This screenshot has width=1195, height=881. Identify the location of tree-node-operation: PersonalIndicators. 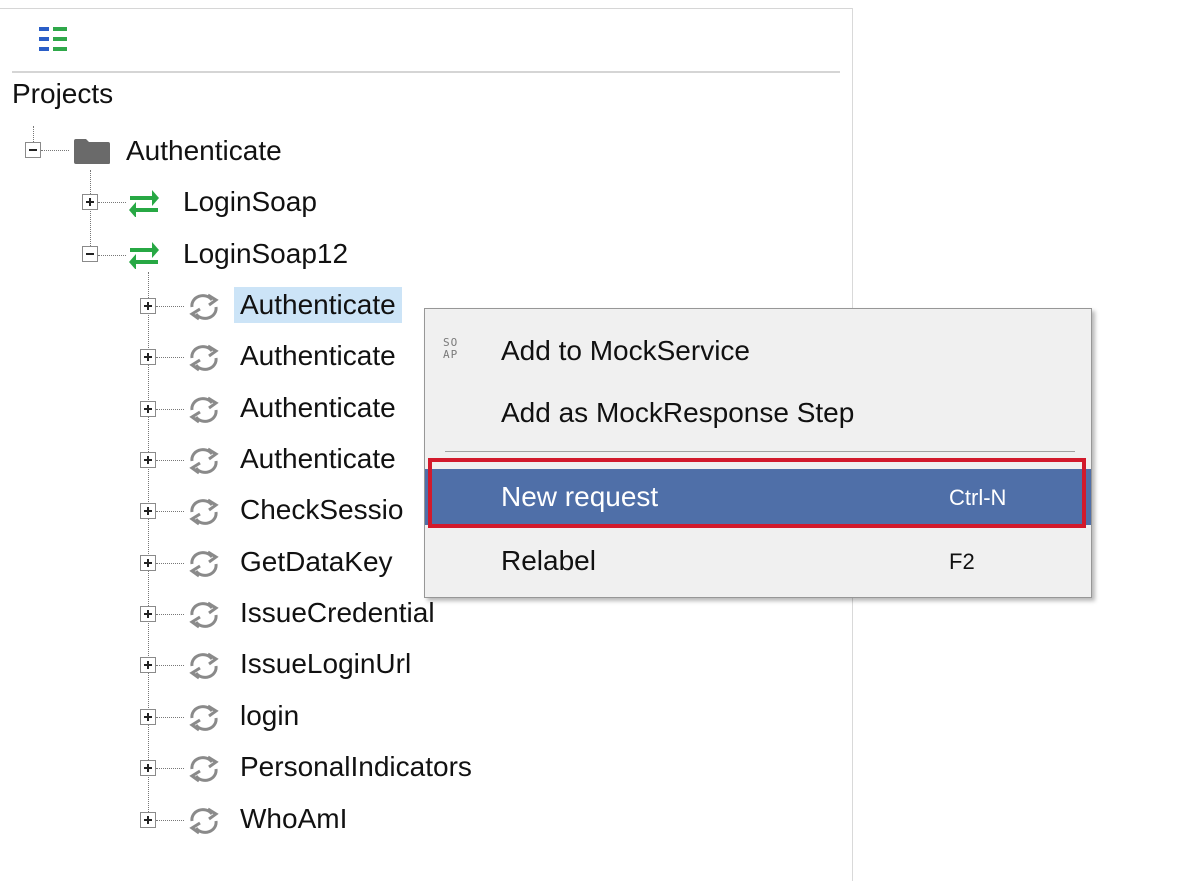
(270, 768).